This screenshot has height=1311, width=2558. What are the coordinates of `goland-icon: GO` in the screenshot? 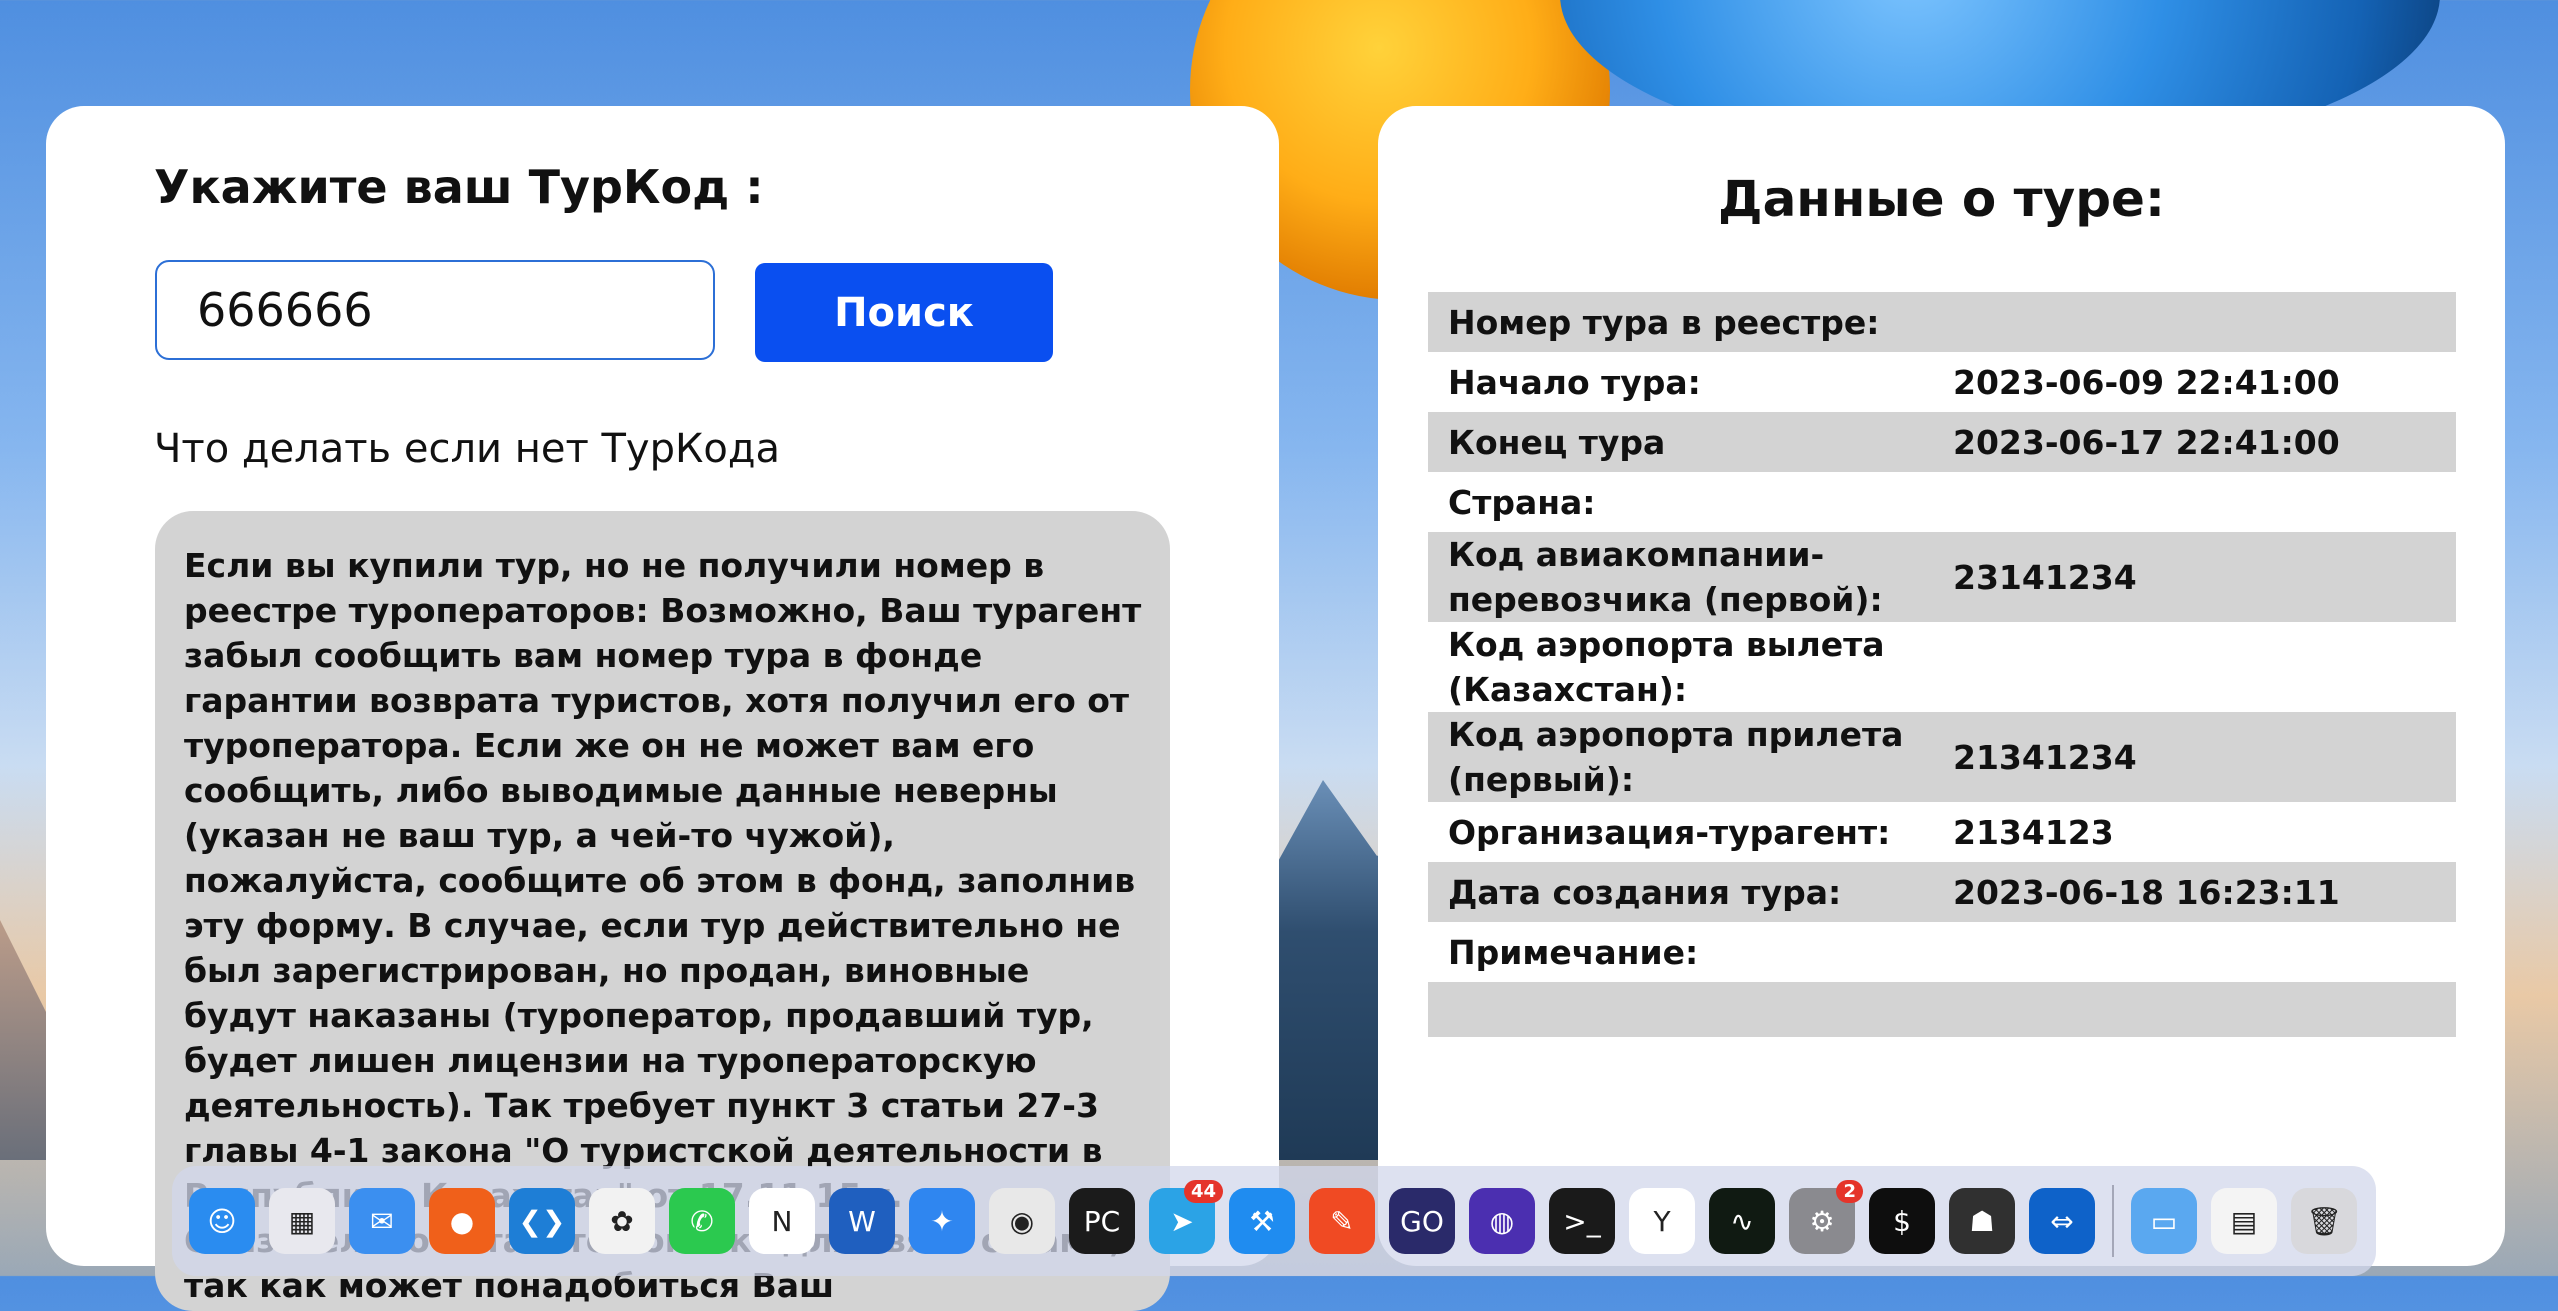 It's located at (1422, 1221).